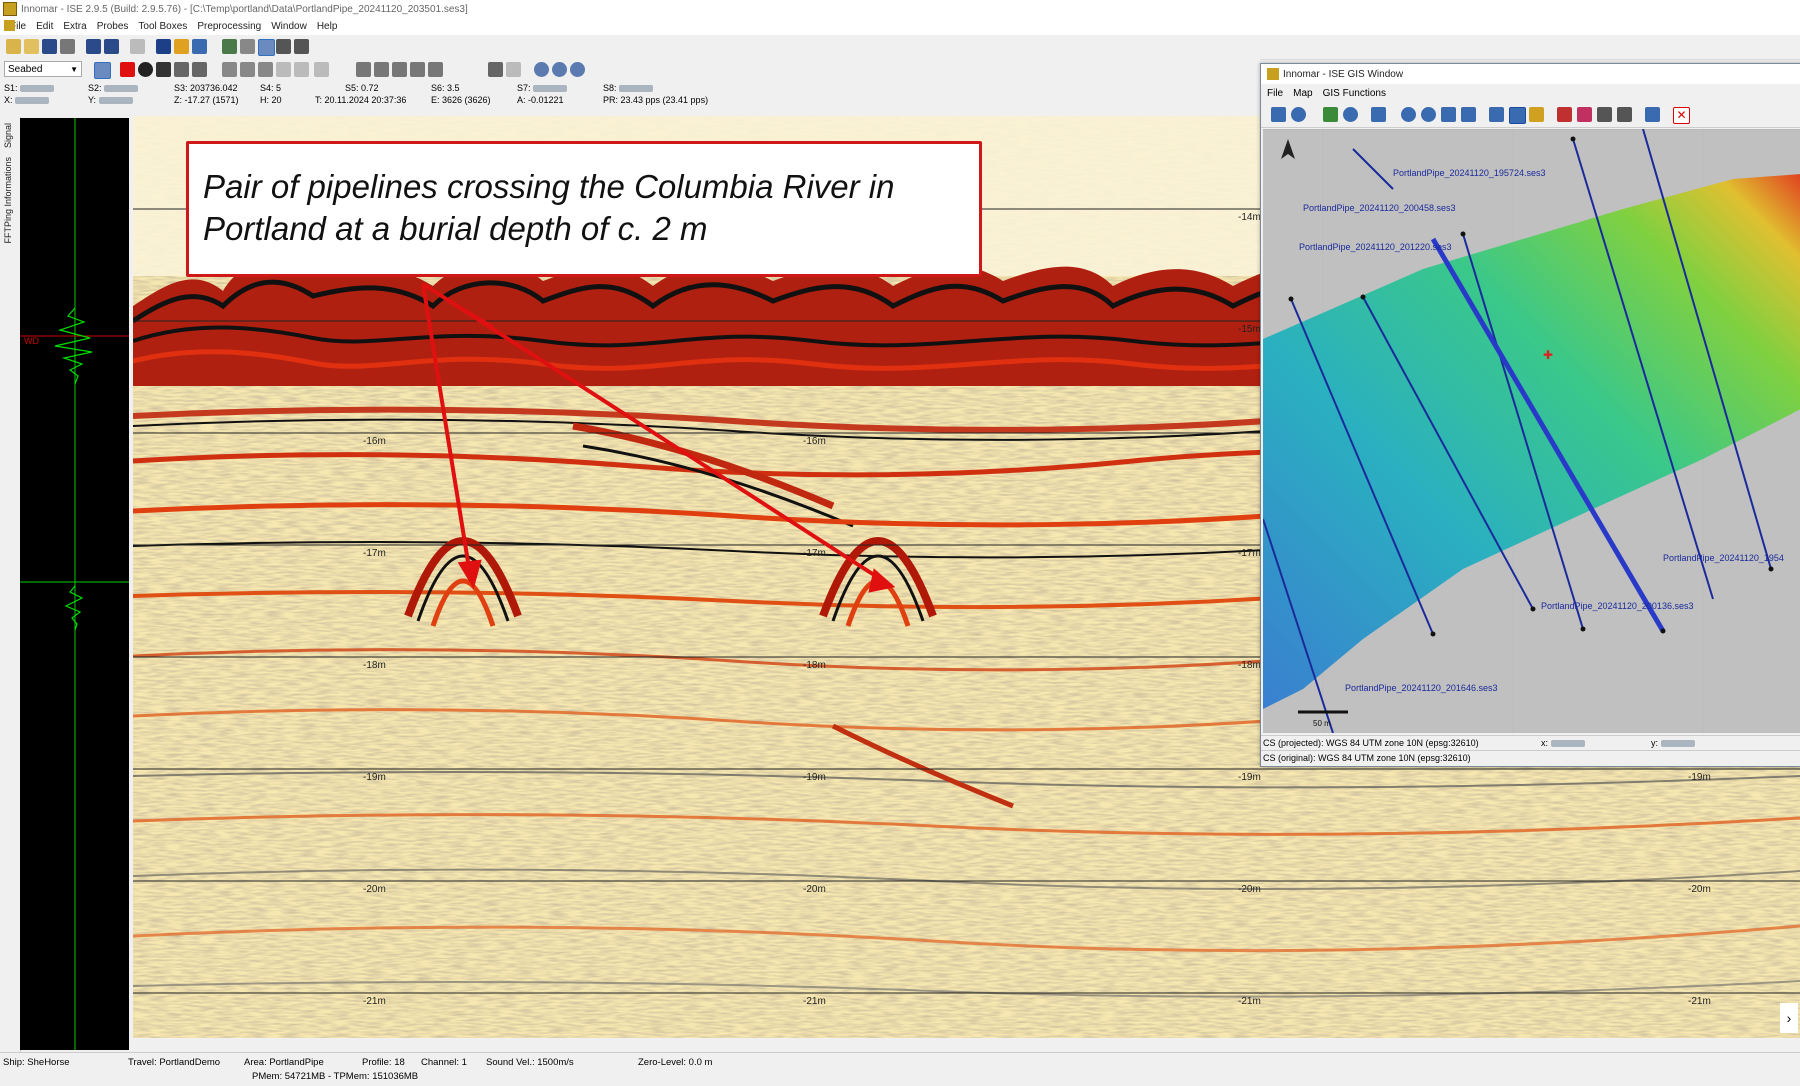 This screenshot has width=1800, height=1086. What do you see at coordinates (1604, 114) in the screenshot?
I see `grid-icon` at bounding box center [1604, 114].